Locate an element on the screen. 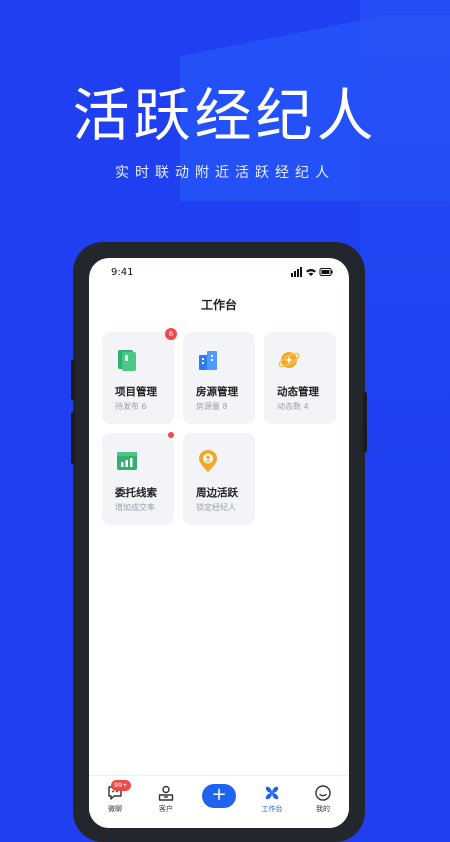 Image resolution: width=450 pixels, height=842 pixels. add-button: + is located at coordinates (219, 796).